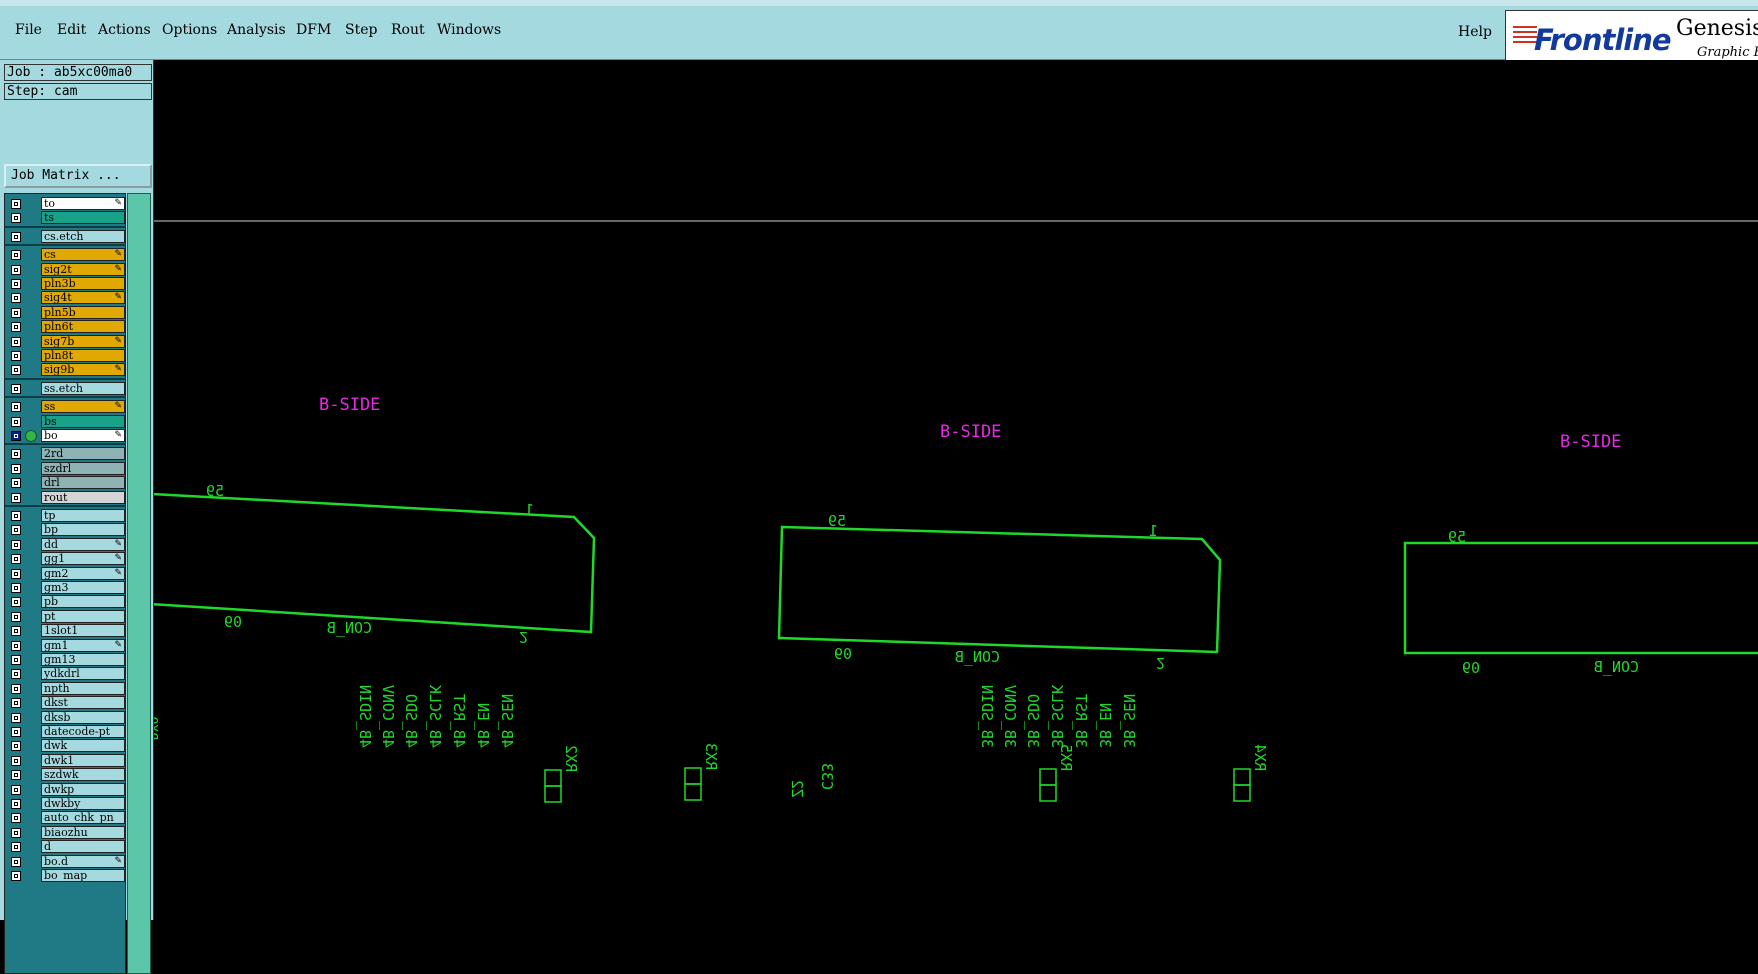 The width and height of the screenshot is (1758, 974). Describe the element at coordinates (65, 832) in the screenshot. I see `layer-row-biaozhu: biaozhu` at that location.